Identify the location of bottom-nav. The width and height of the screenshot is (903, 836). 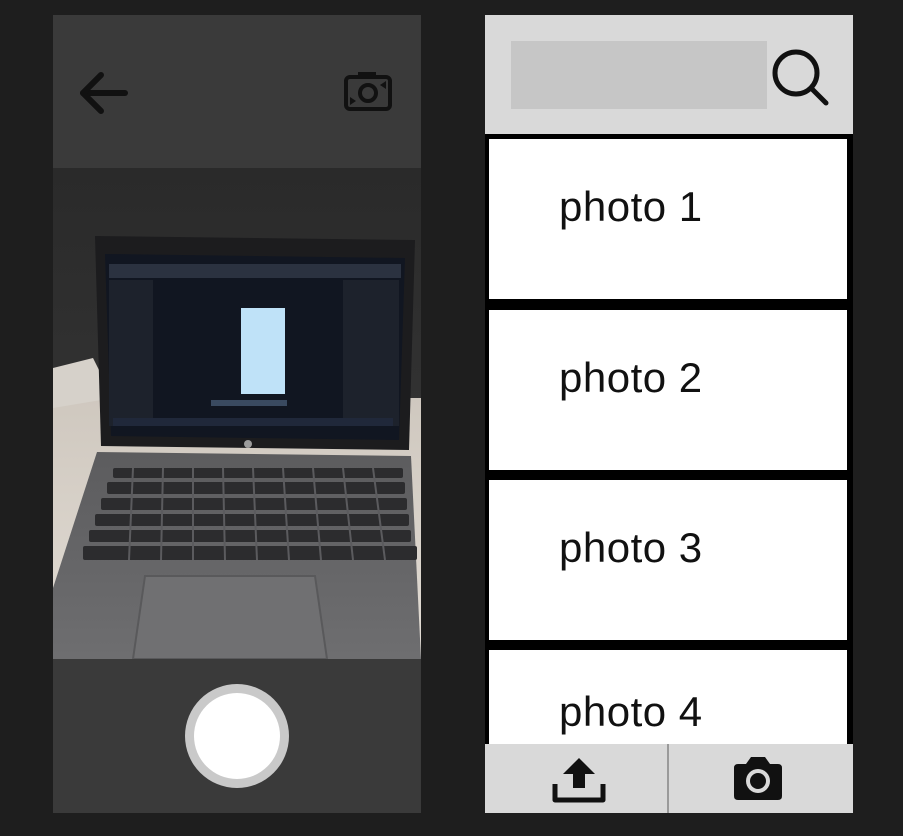
(669, 778).